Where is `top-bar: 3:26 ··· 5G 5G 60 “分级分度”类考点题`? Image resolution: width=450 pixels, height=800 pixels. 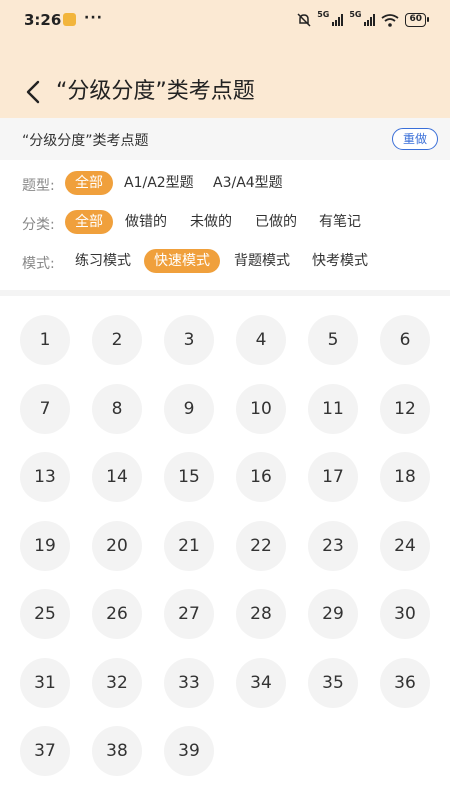 top-bar: 3:26 ··· 5G 5G 60 “分级分度”类考点题 is located at coordinates (225, 59).